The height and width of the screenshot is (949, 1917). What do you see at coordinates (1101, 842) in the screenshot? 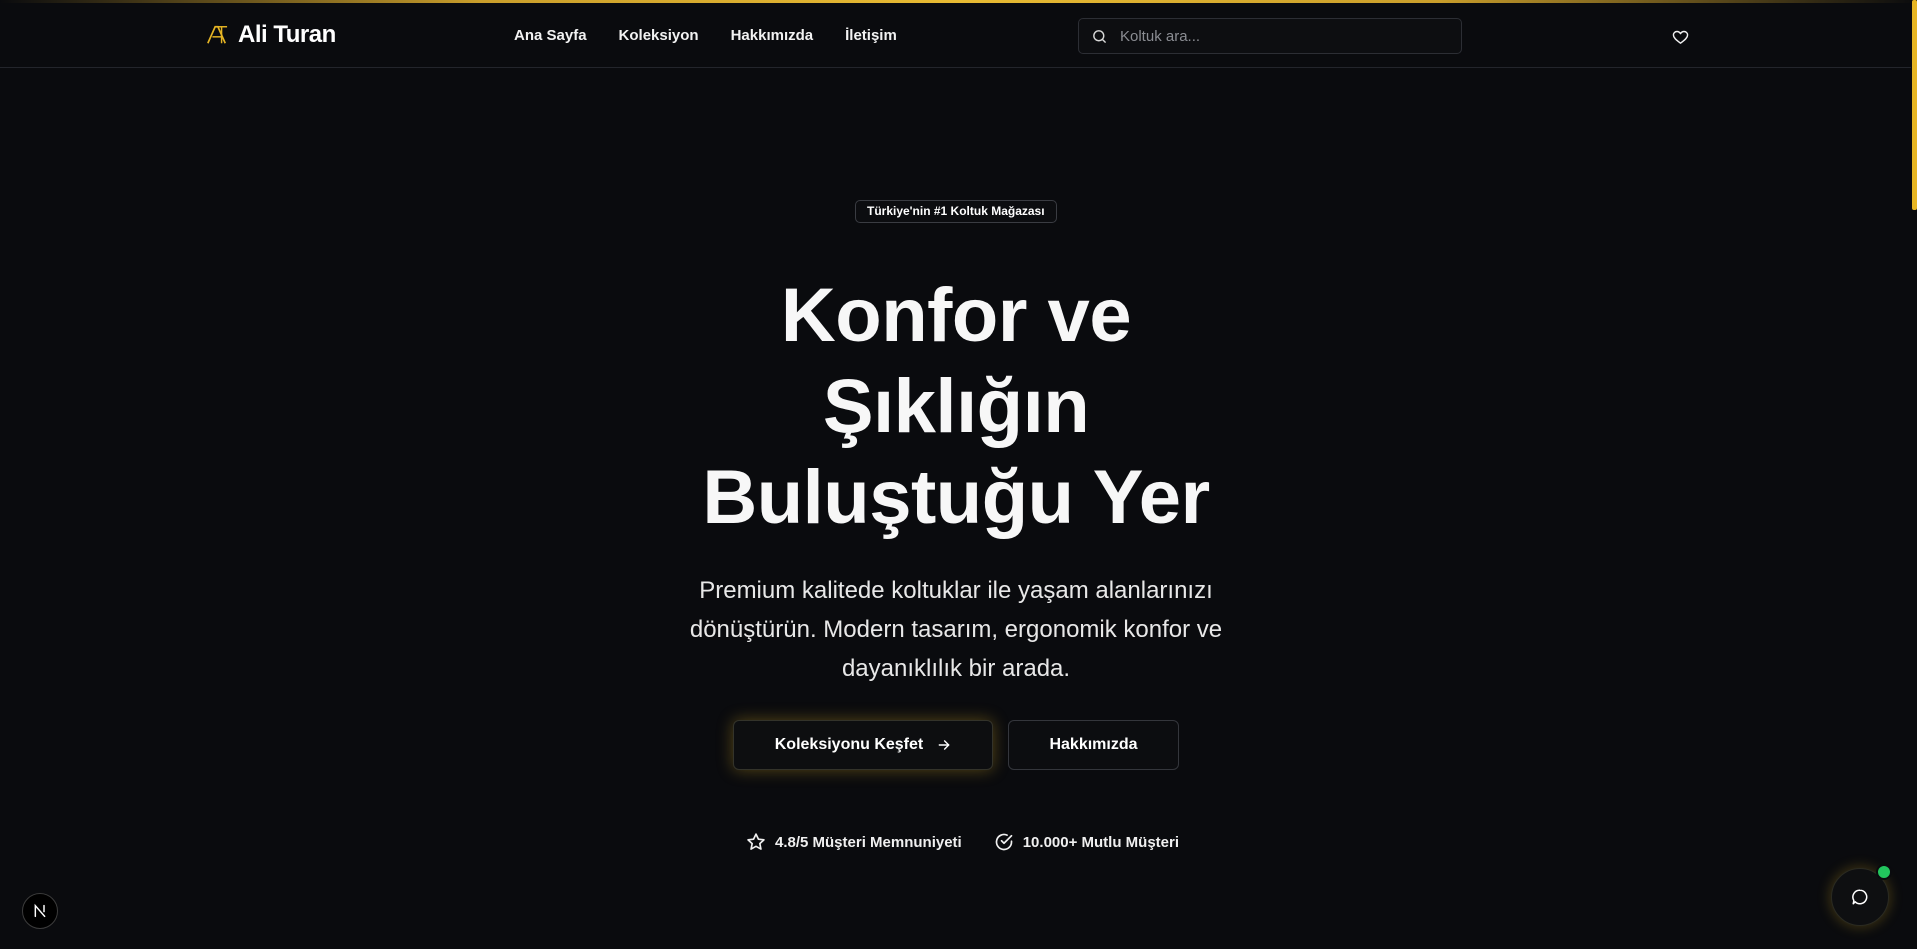
I see `stat-customers-label: 10.000+ Mutlu Müşteri` at bounding box center [1101, 842].